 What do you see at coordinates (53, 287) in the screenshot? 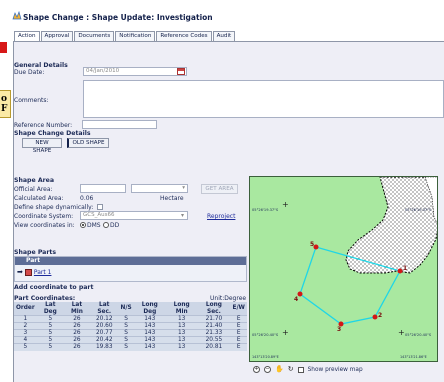
I see `add-coordinate-link: Add coordinate to part` at bounding box center [53, 287].